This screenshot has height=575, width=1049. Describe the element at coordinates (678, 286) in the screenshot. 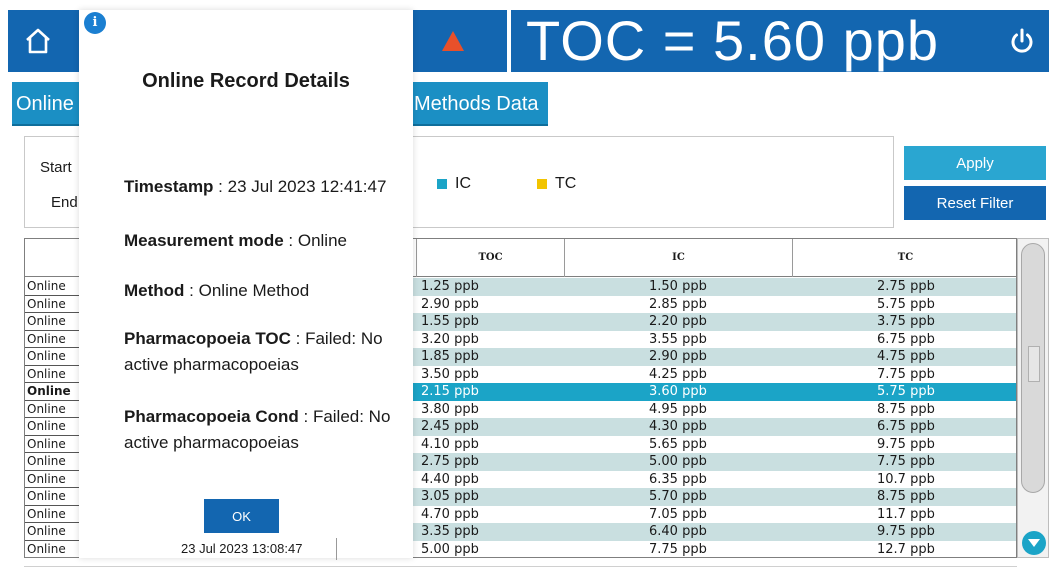

I see `cell-ic: 1.50 ppb` at that location.